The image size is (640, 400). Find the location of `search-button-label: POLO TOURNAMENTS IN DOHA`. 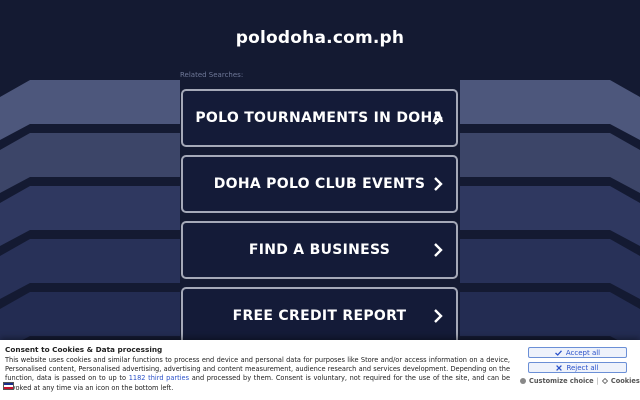

search-button-label: POLO TOURNAMENTS IN DOHA is located at coordinates (319, 118).